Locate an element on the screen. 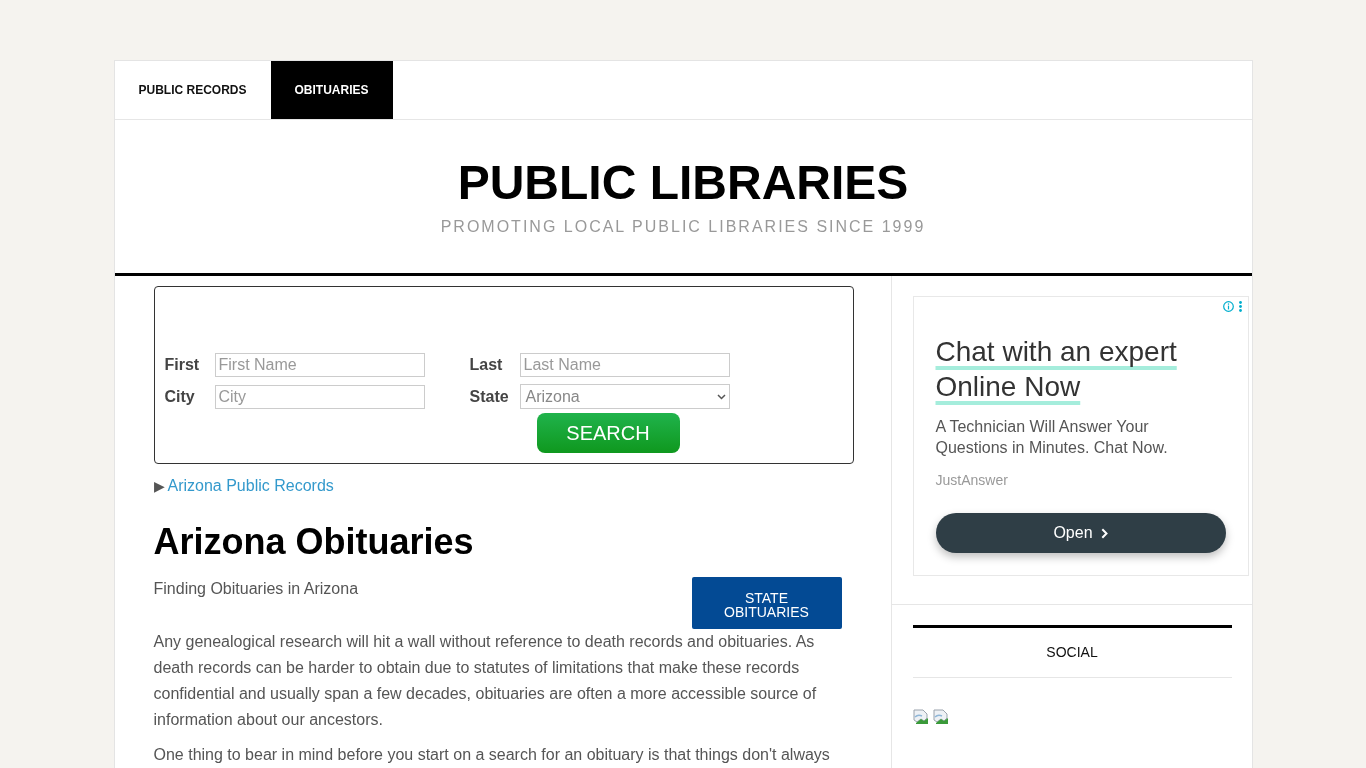  site-title: PUBLIC LIBRARIES is located at coordinates (683, 183).